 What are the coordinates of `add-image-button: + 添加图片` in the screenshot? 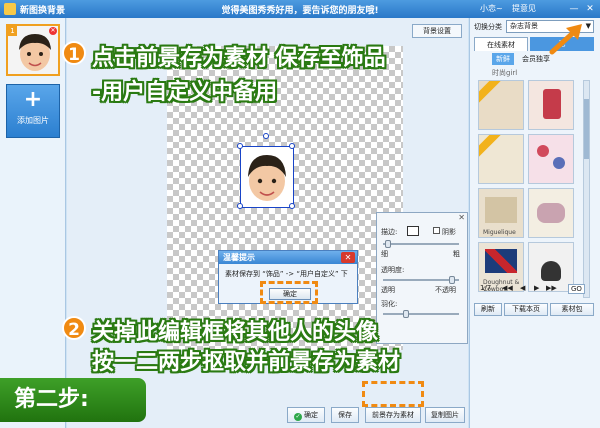 It's located at (33, 111).